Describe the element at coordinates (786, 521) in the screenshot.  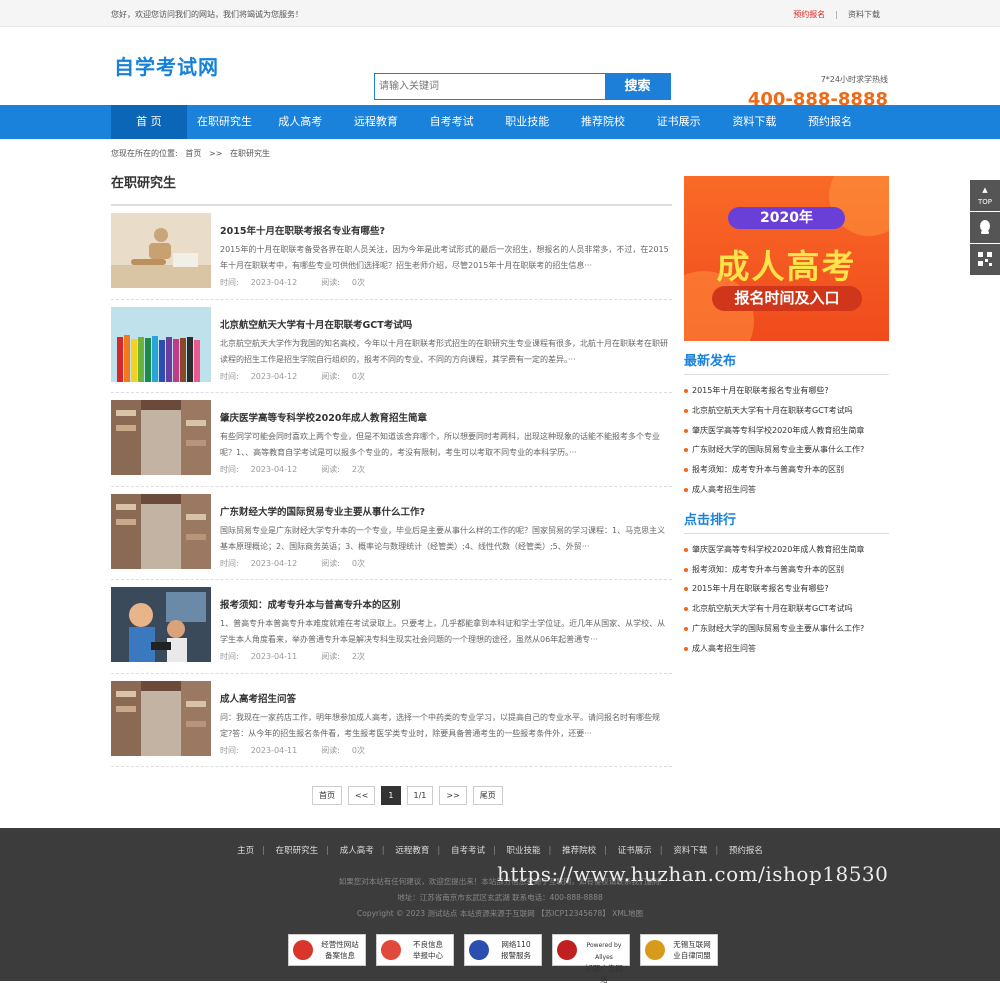
I see `hot-title: 点击排行` at that location.